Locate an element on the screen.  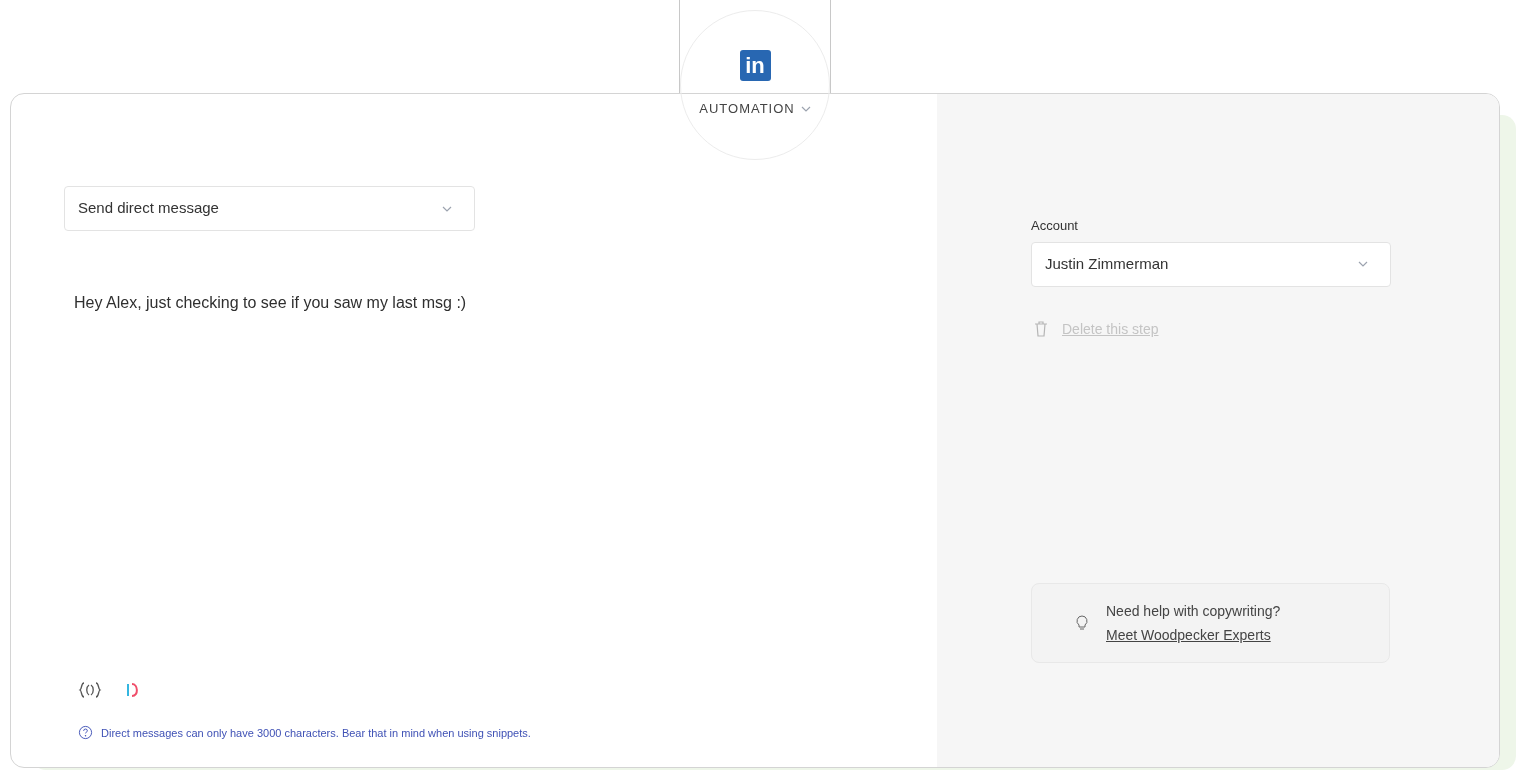
help-question: Need help with copywriting? is located at coordinates (1193, 611).